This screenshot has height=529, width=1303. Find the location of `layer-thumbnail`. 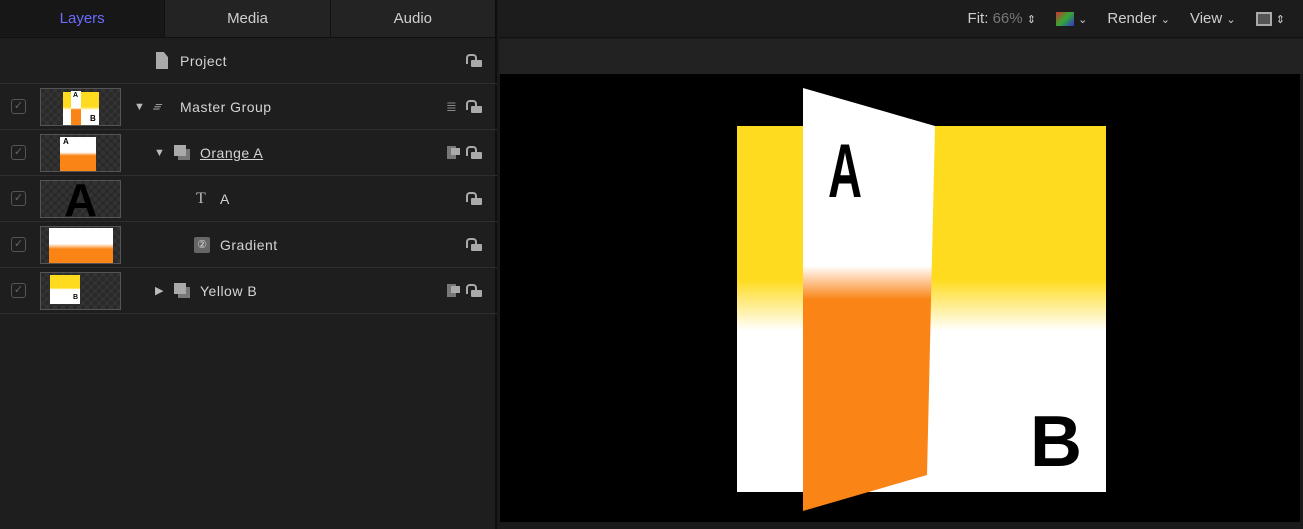

layer-thumbnail is located at coordinates (80, 244).